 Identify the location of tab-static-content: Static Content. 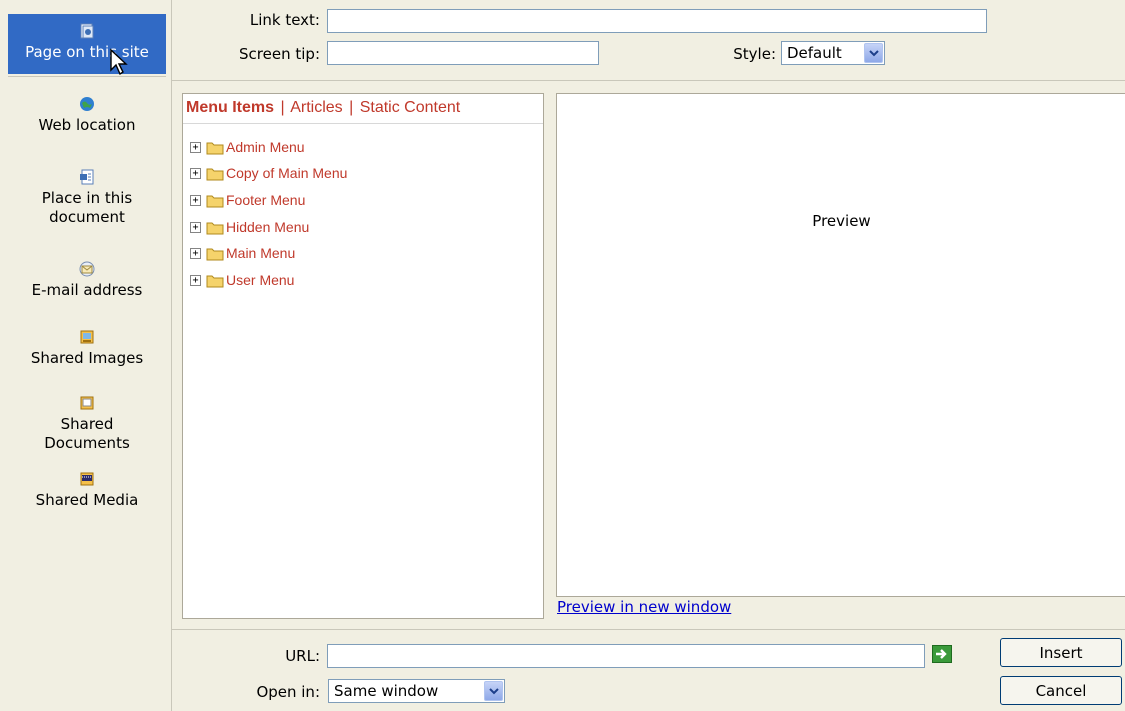
(410, 107).